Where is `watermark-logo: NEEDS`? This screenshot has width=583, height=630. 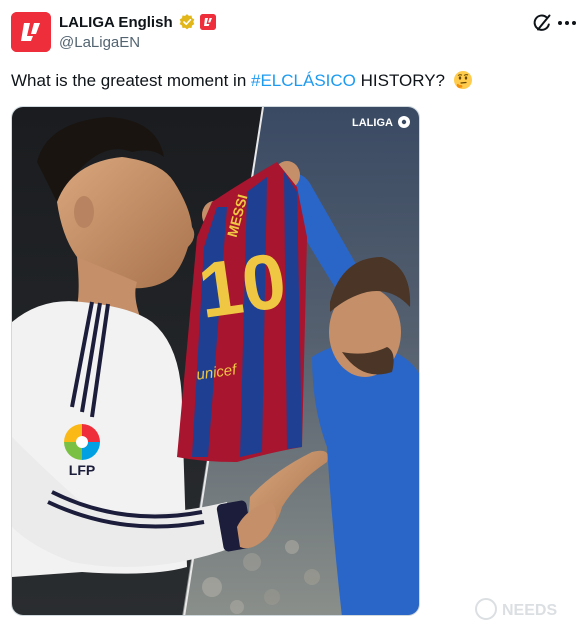
watermark-logo: NEEDS is located at coordinates (526, 609).